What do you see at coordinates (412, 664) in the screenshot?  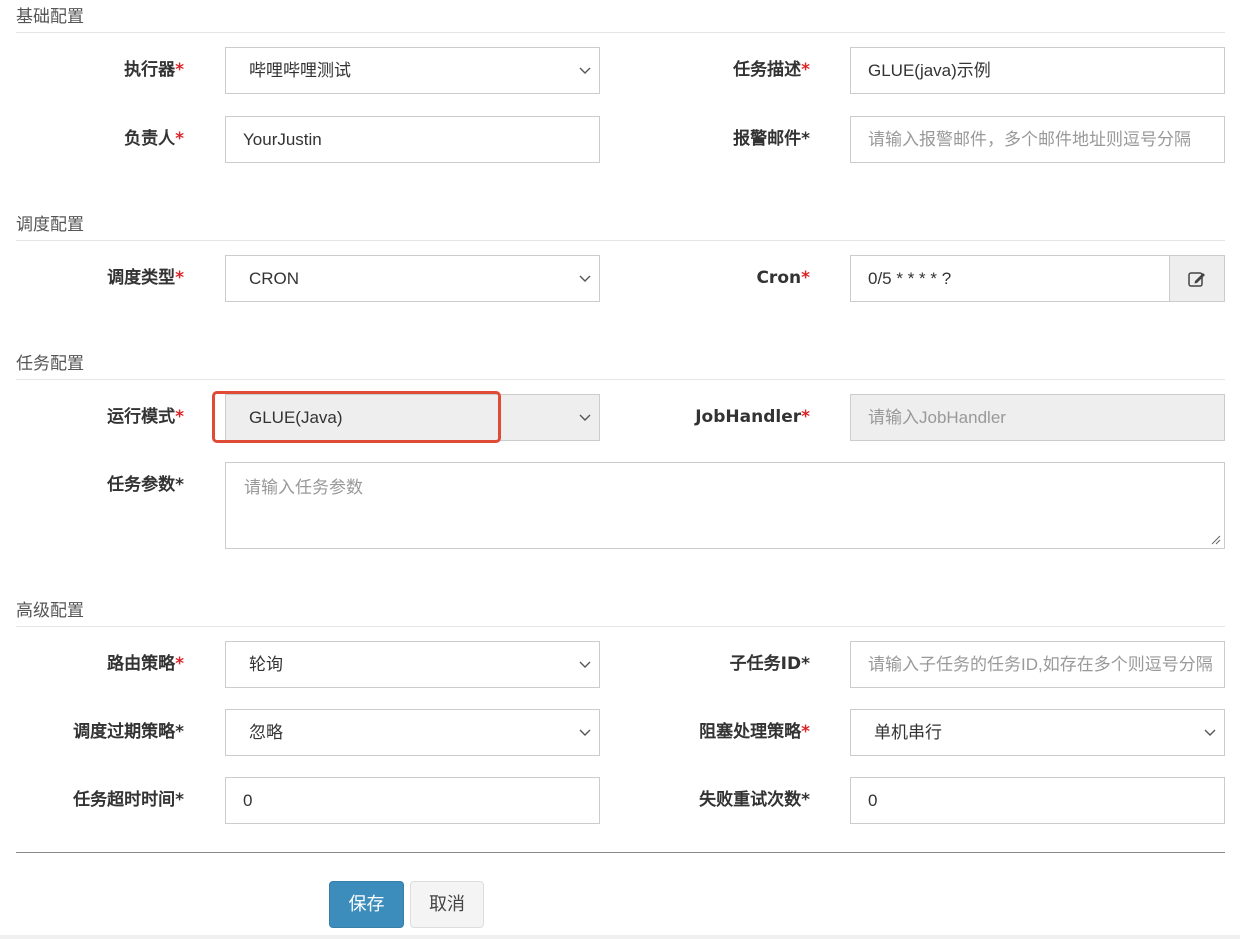 I see `route-strategy-select: 轮询` at bounding box center [412, 664].